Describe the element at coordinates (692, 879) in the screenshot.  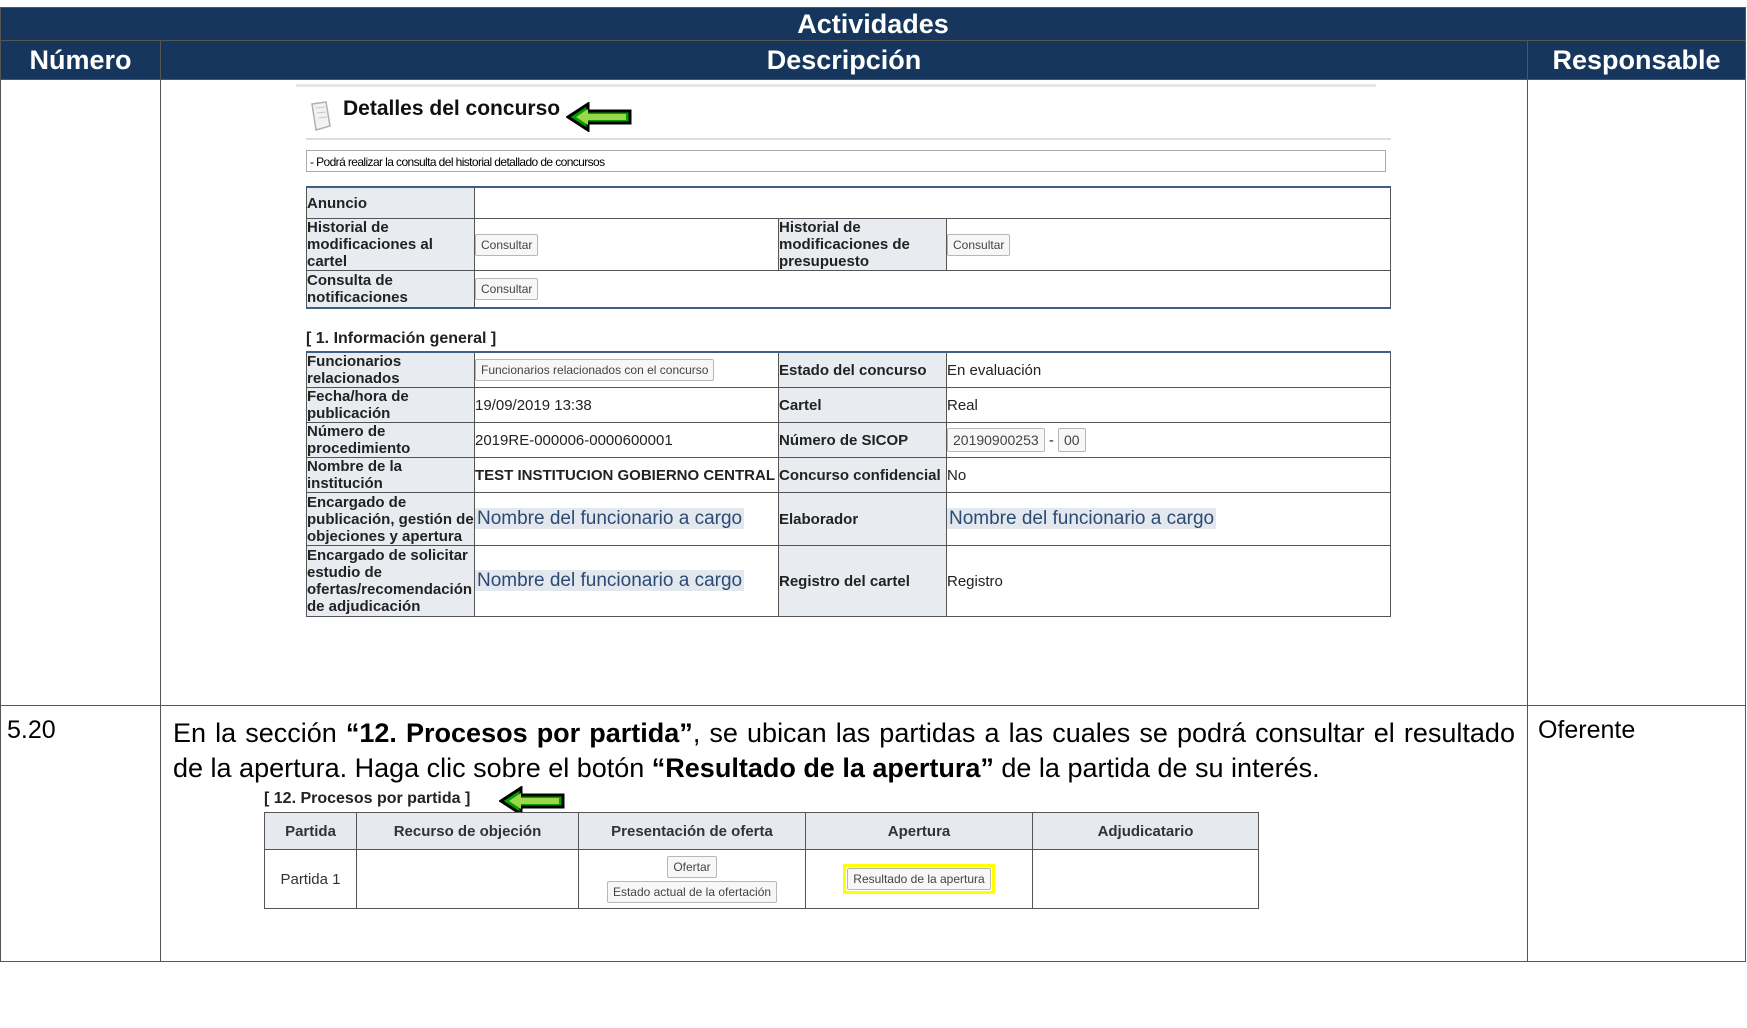
I see `presentacion-cell: Ofertar Estado actual de la ofertación` at that location.